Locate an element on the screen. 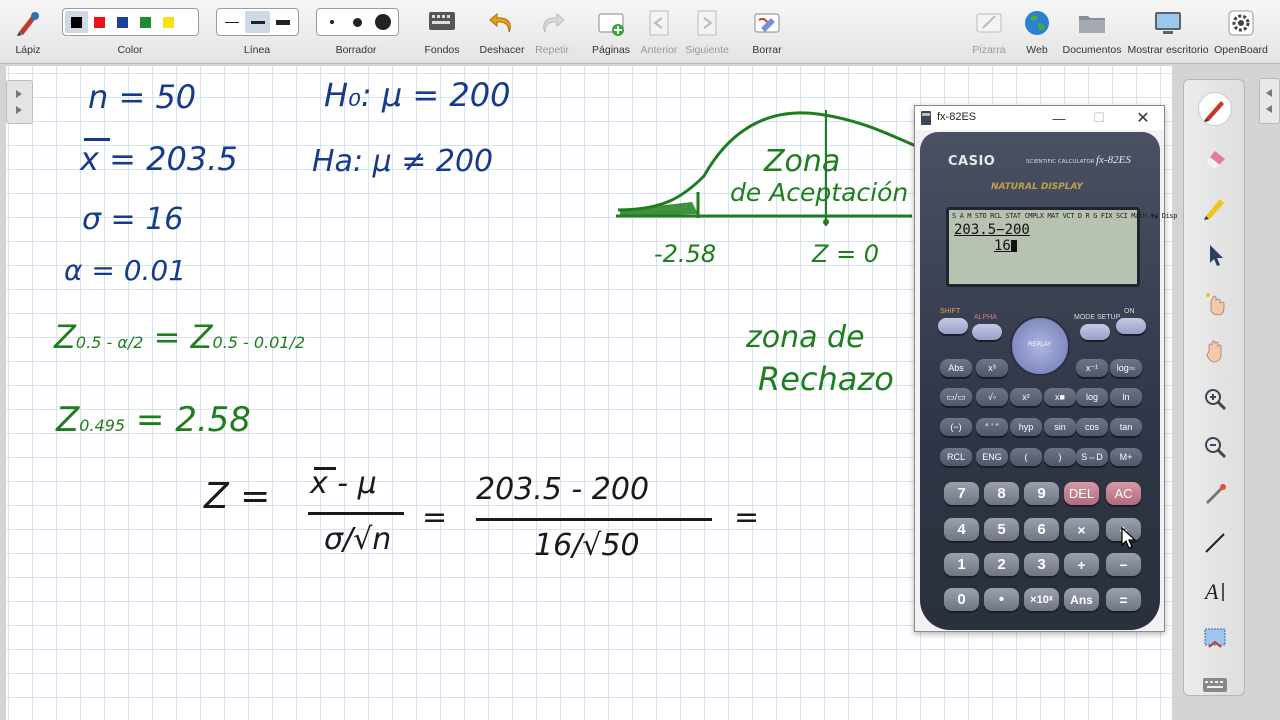 The width and height of the screenshot is (1280, 720). color-swatch-yellow is located at coordinates (168, 22).